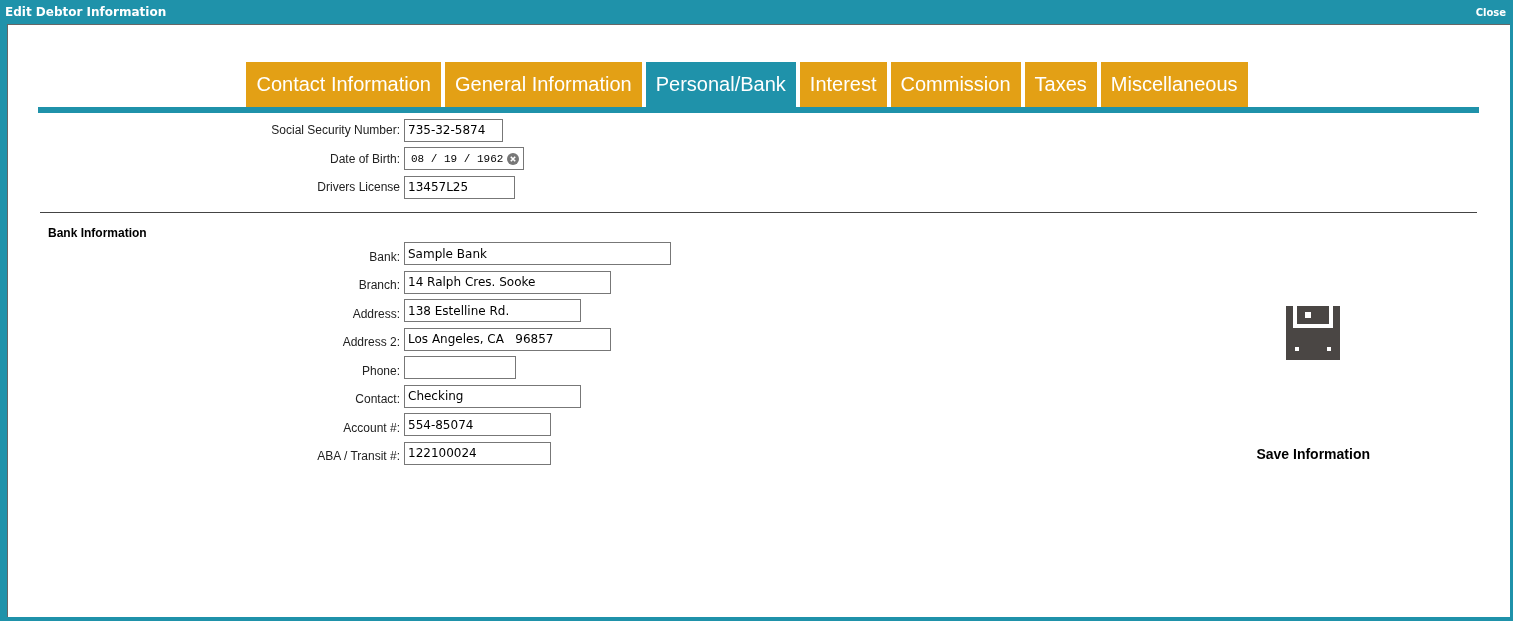 The height and width of the screenshot is (621, 1513). Describe the element at coordinates (453, 130) in the screenshot. I see `input-field: 735-32-5874` at that location.